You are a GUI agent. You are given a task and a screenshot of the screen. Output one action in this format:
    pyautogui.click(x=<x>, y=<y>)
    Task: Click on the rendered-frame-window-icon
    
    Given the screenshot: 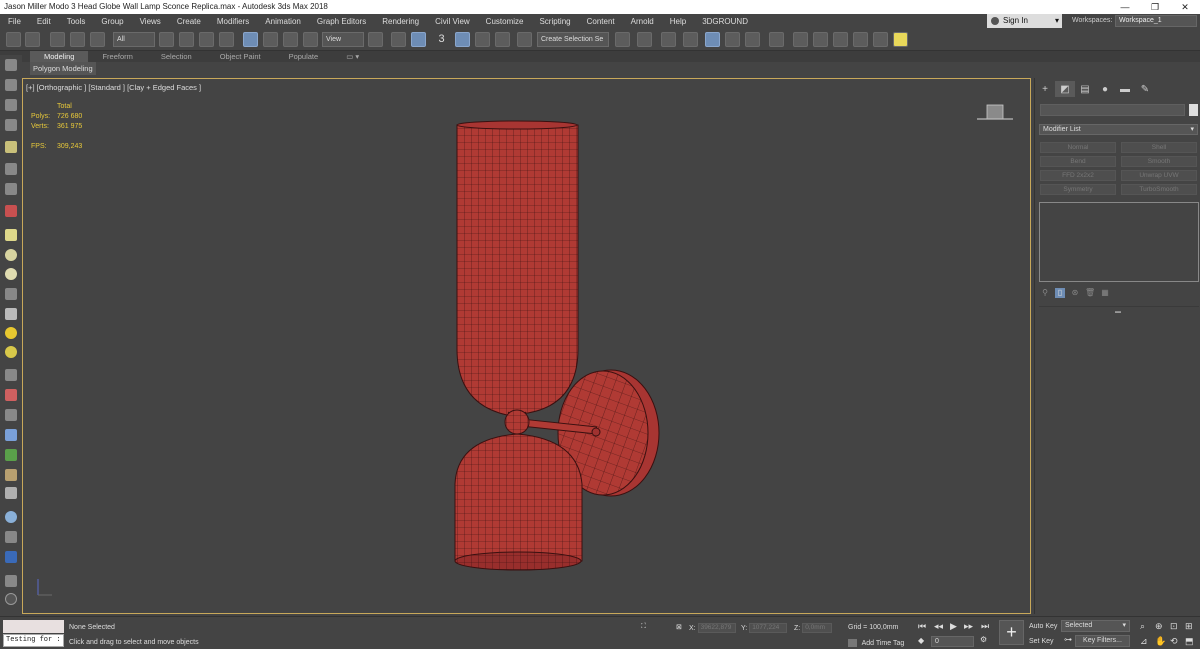 What is the action you would take?
    pyautogui.click(x=820, y=39)
    